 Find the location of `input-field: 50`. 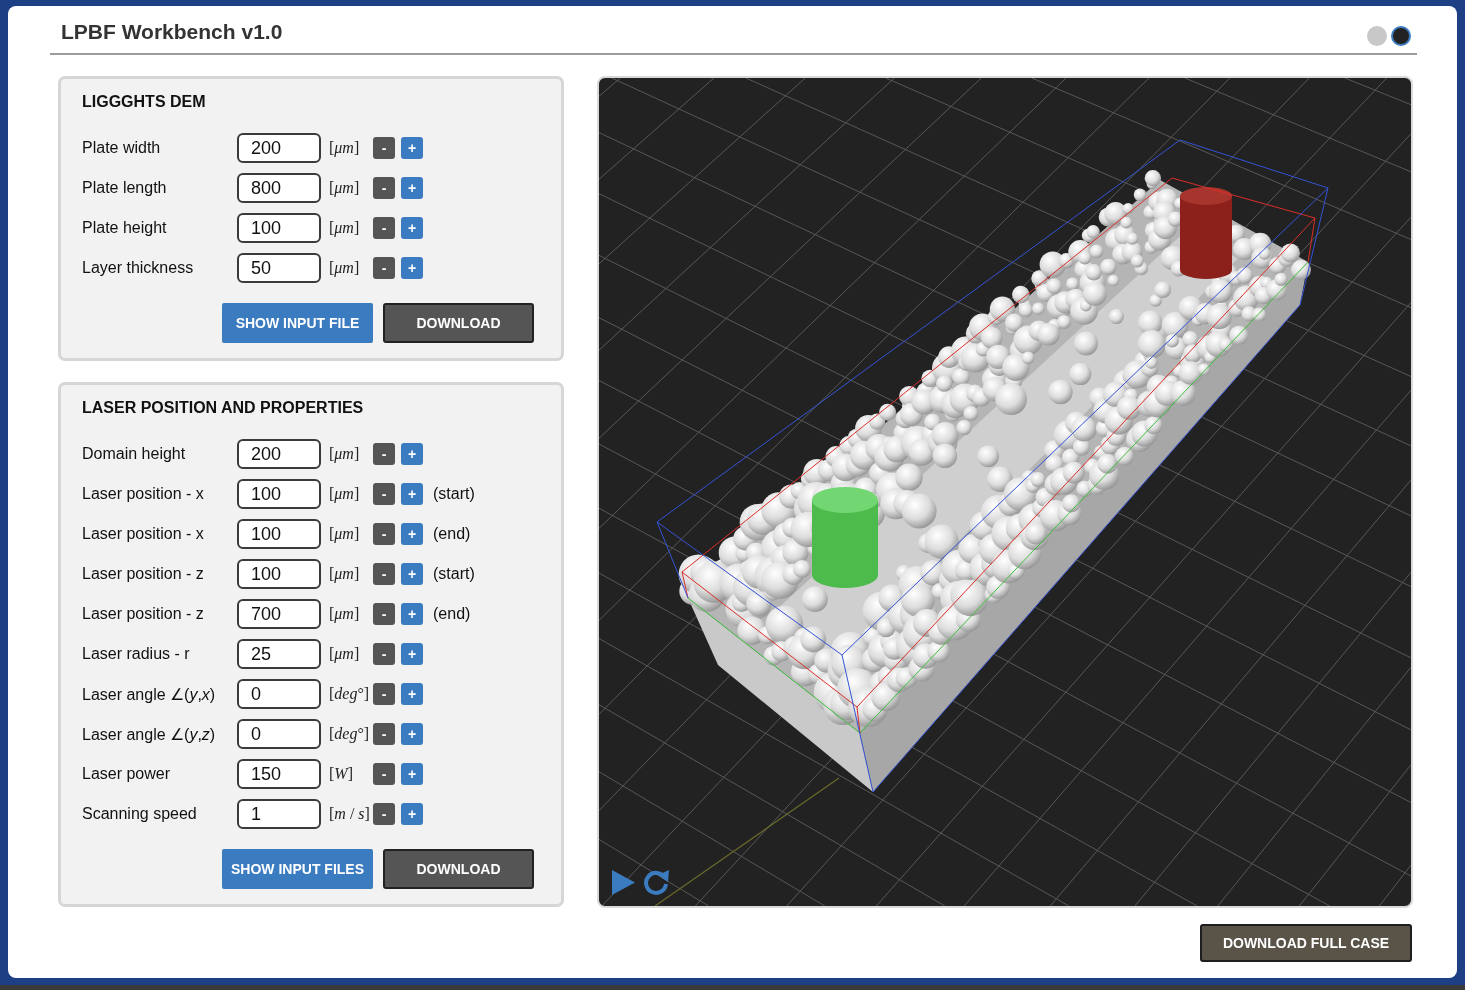

input-field: 50 is located at coordinates (279, 268).